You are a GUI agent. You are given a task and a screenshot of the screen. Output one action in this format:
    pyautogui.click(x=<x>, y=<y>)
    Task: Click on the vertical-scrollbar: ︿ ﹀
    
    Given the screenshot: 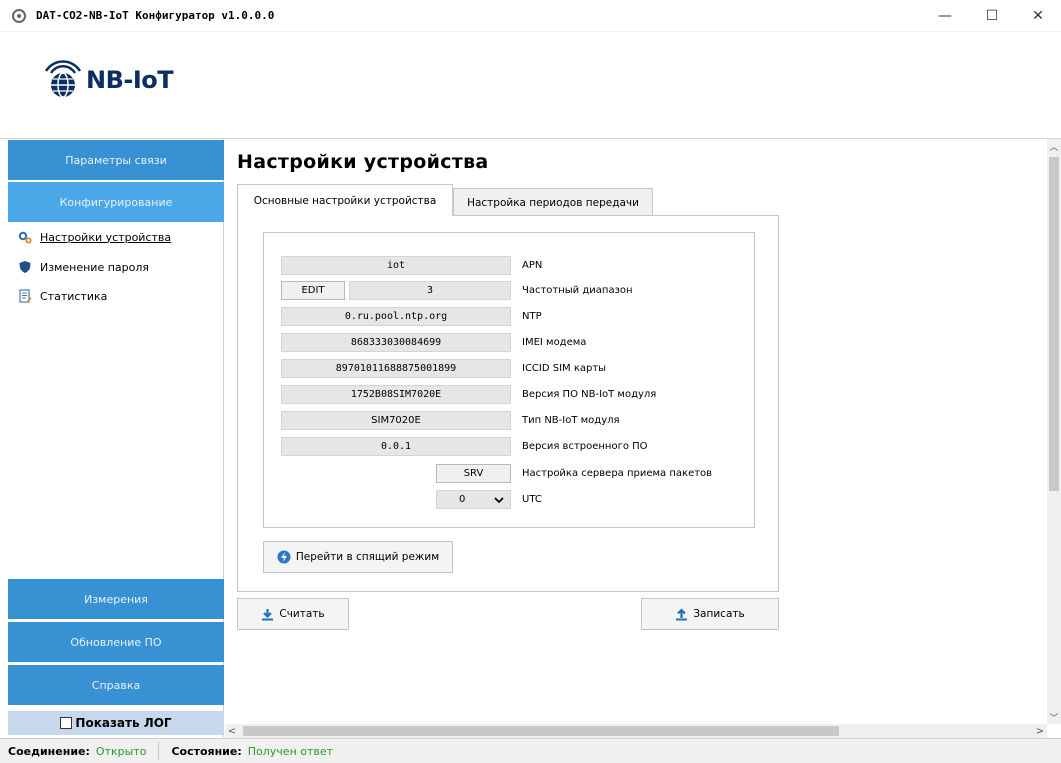 What is the action you would take?
    pyautogui.click(x=1054, y=431)
    